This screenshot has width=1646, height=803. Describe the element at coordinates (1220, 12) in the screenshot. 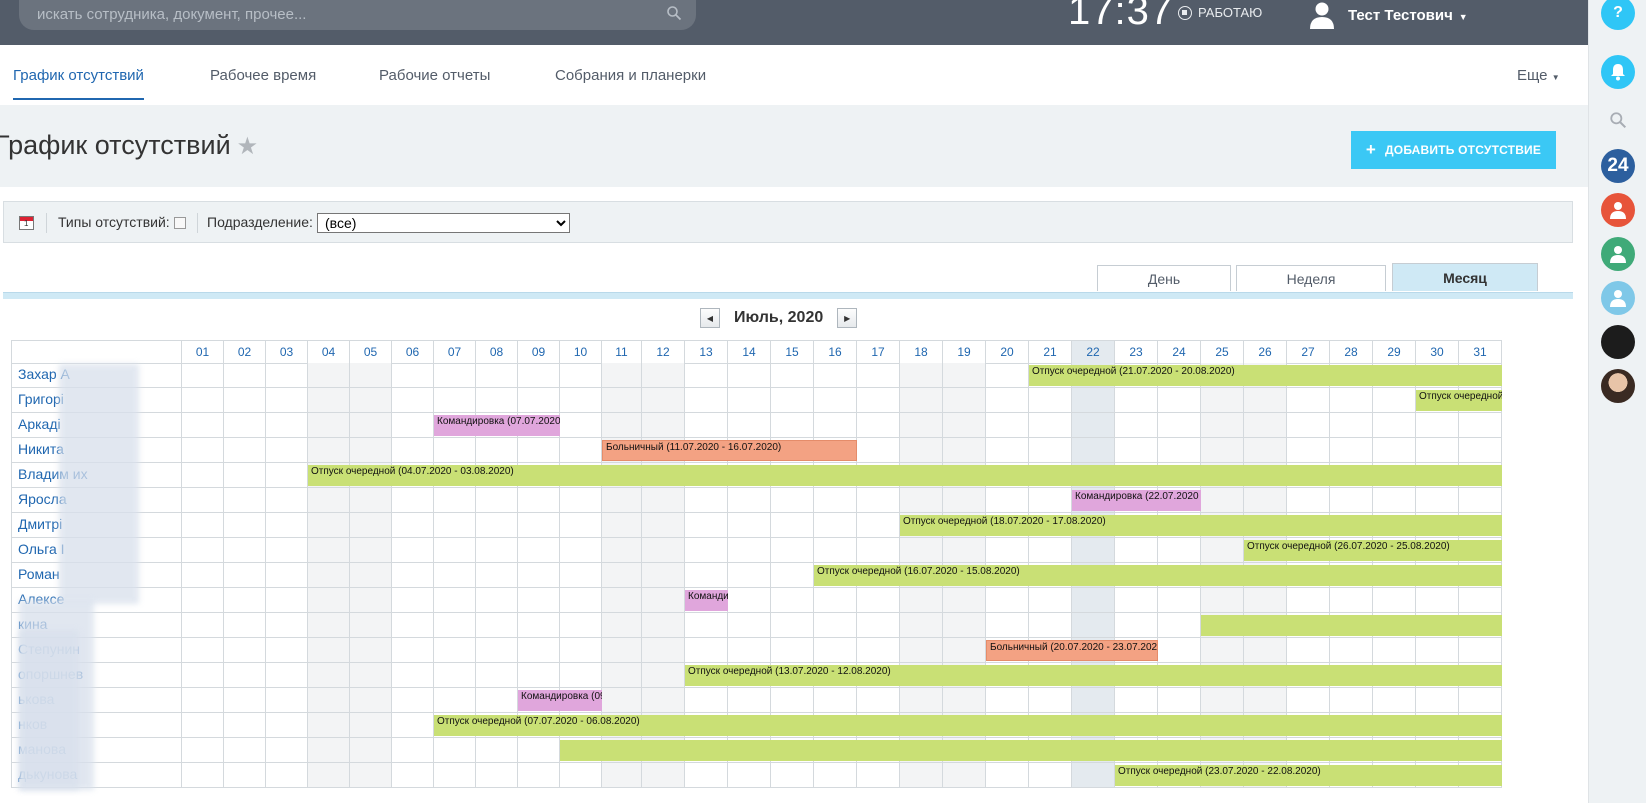

I see `work-status-button: РАБОТАЮ` at that location.